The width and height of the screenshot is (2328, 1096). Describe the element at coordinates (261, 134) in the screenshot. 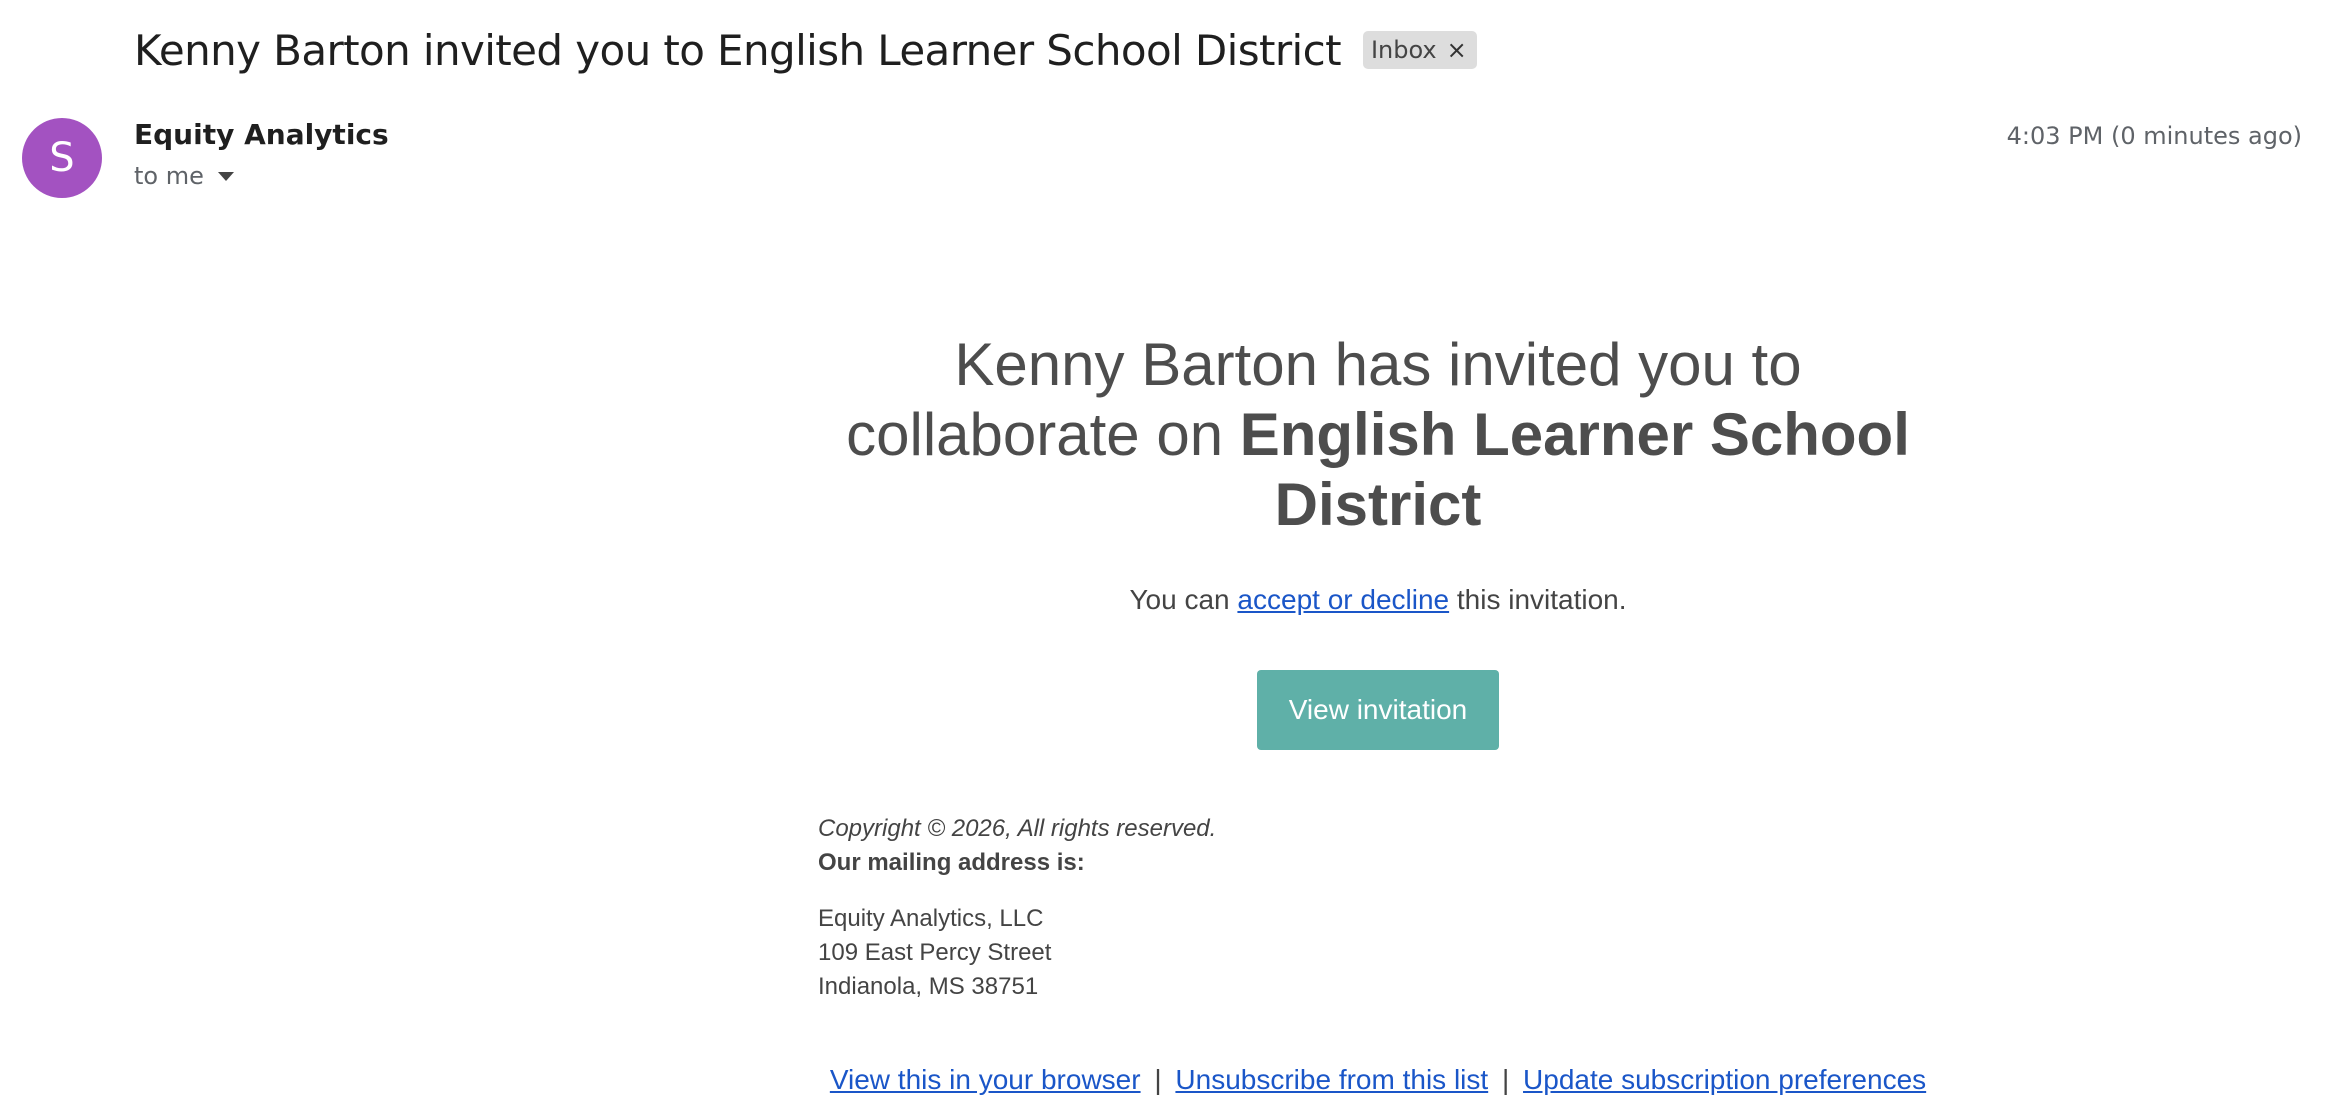

I see `sender-name: Equity Analytics` at that location.